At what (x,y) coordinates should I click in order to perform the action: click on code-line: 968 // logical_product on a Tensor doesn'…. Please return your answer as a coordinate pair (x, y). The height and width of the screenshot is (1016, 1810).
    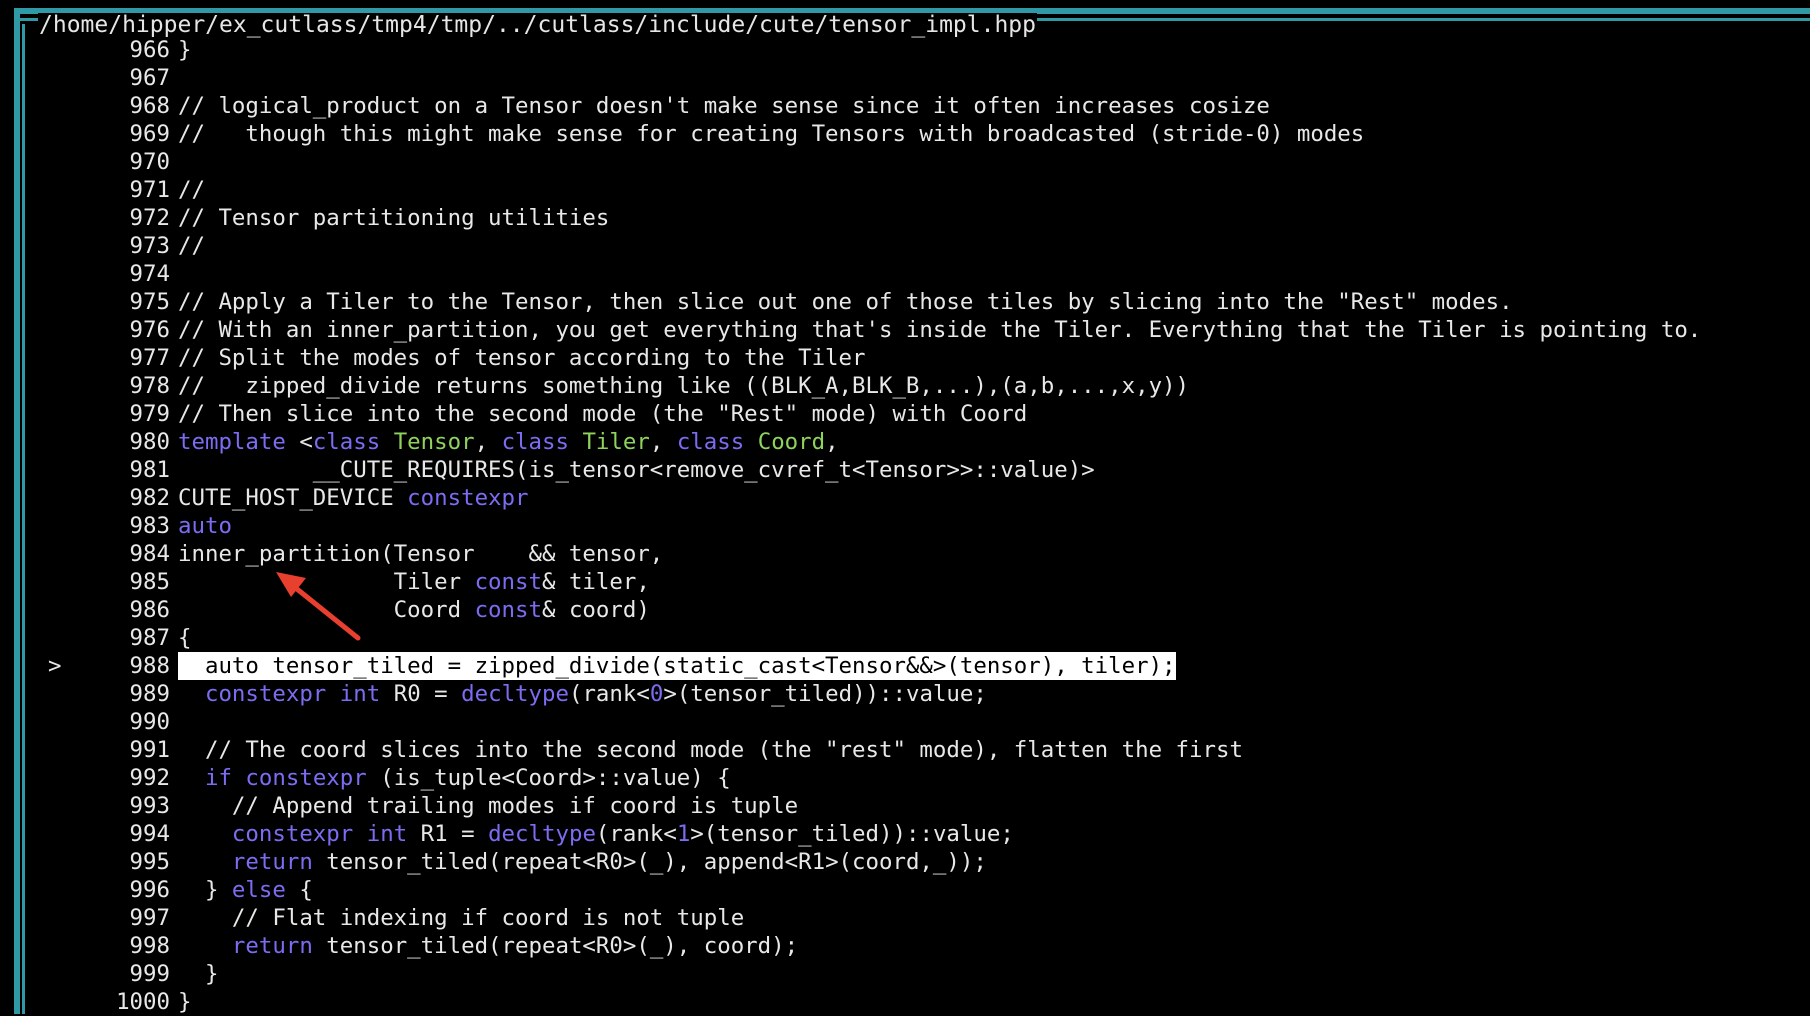
    Looking at the image, I should click on (915, 106).